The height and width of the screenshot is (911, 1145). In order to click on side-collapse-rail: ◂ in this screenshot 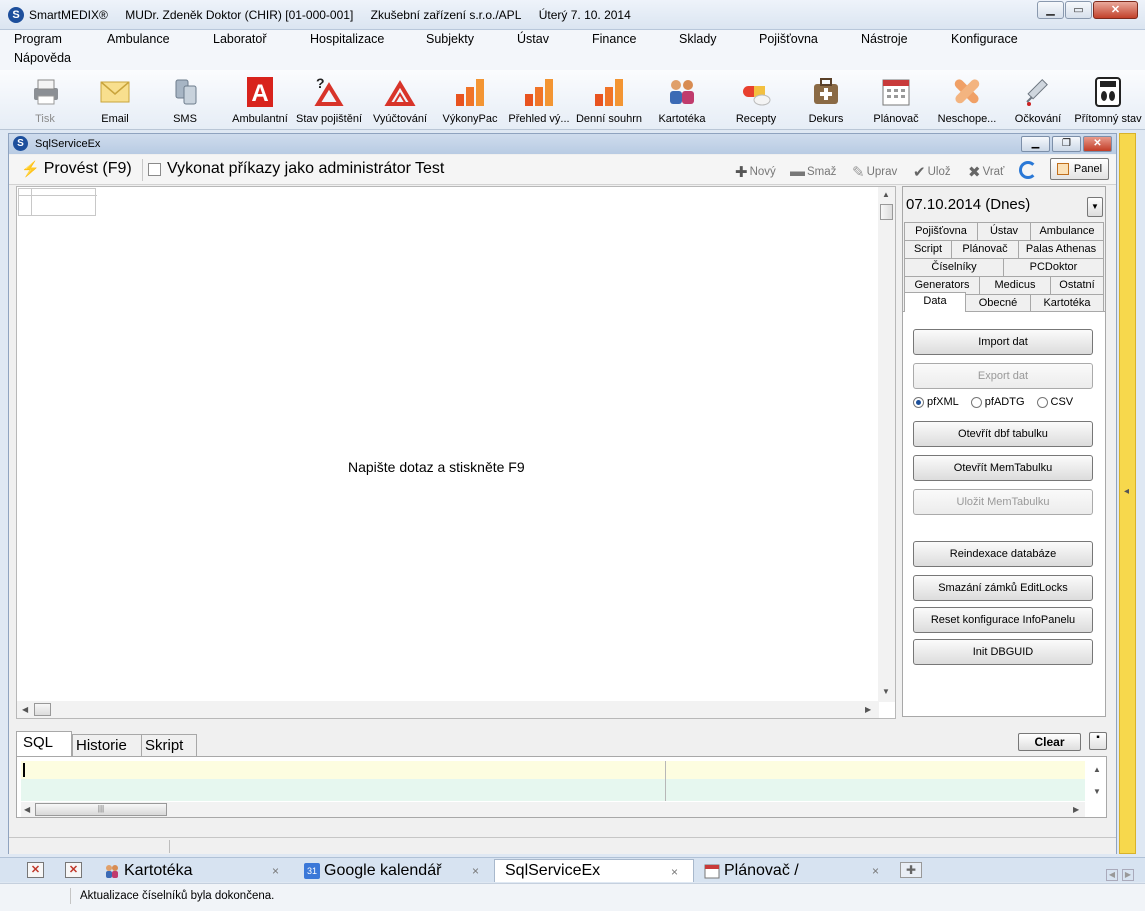, I will do `click(1127, 493)`.